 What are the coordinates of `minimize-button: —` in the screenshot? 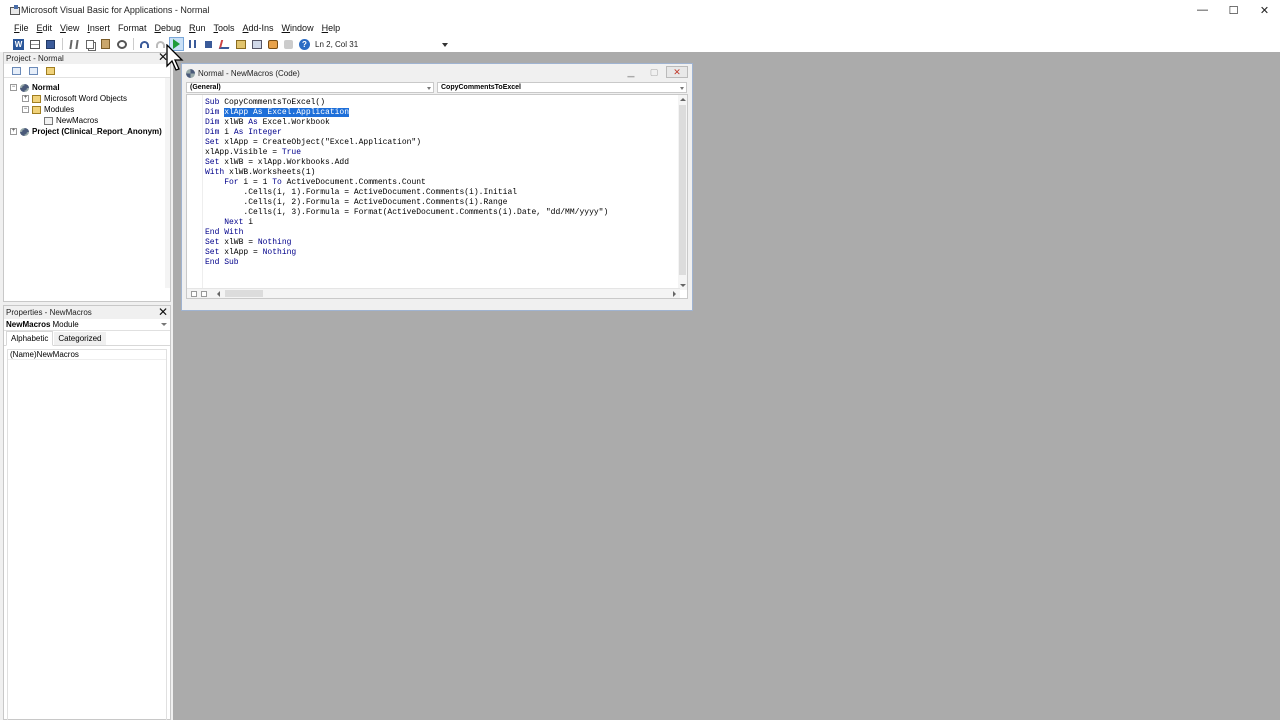 It's located at (1202, 10).